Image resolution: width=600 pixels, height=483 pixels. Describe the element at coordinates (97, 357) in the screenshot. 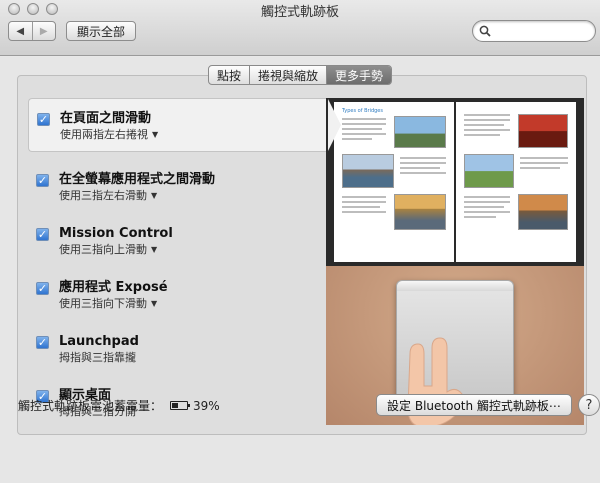

I see `gesture-description: 拇指與三指靠攏` at that location.